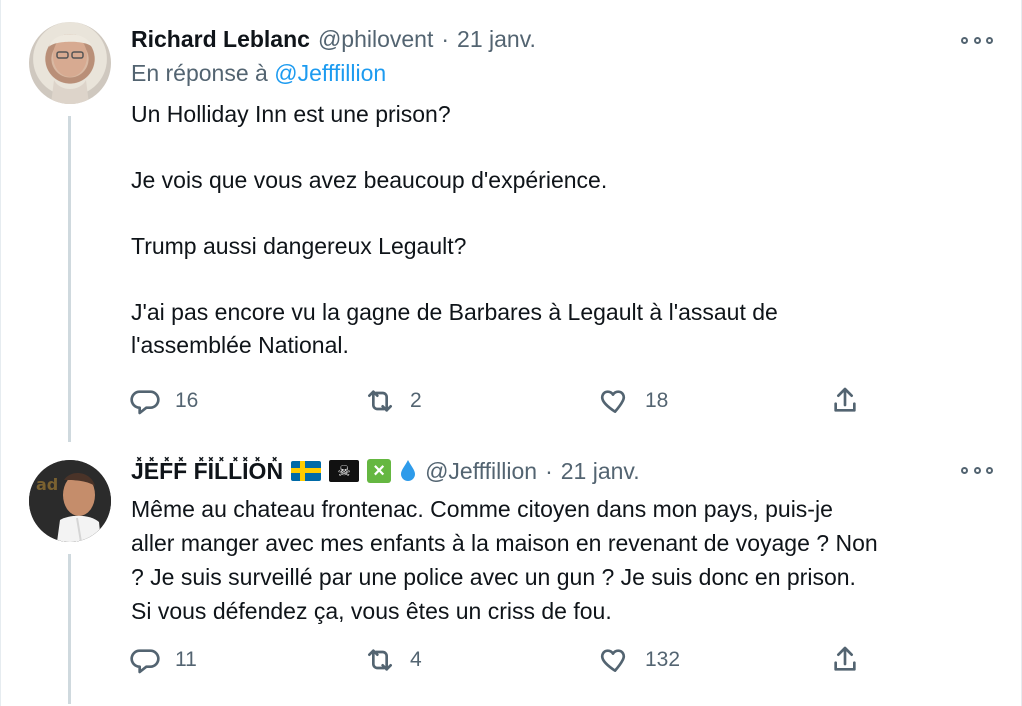 The height and width of the screenshot is (706, 1022). I want to click on tweet-actions: 16 2 18, so click(499, 401).